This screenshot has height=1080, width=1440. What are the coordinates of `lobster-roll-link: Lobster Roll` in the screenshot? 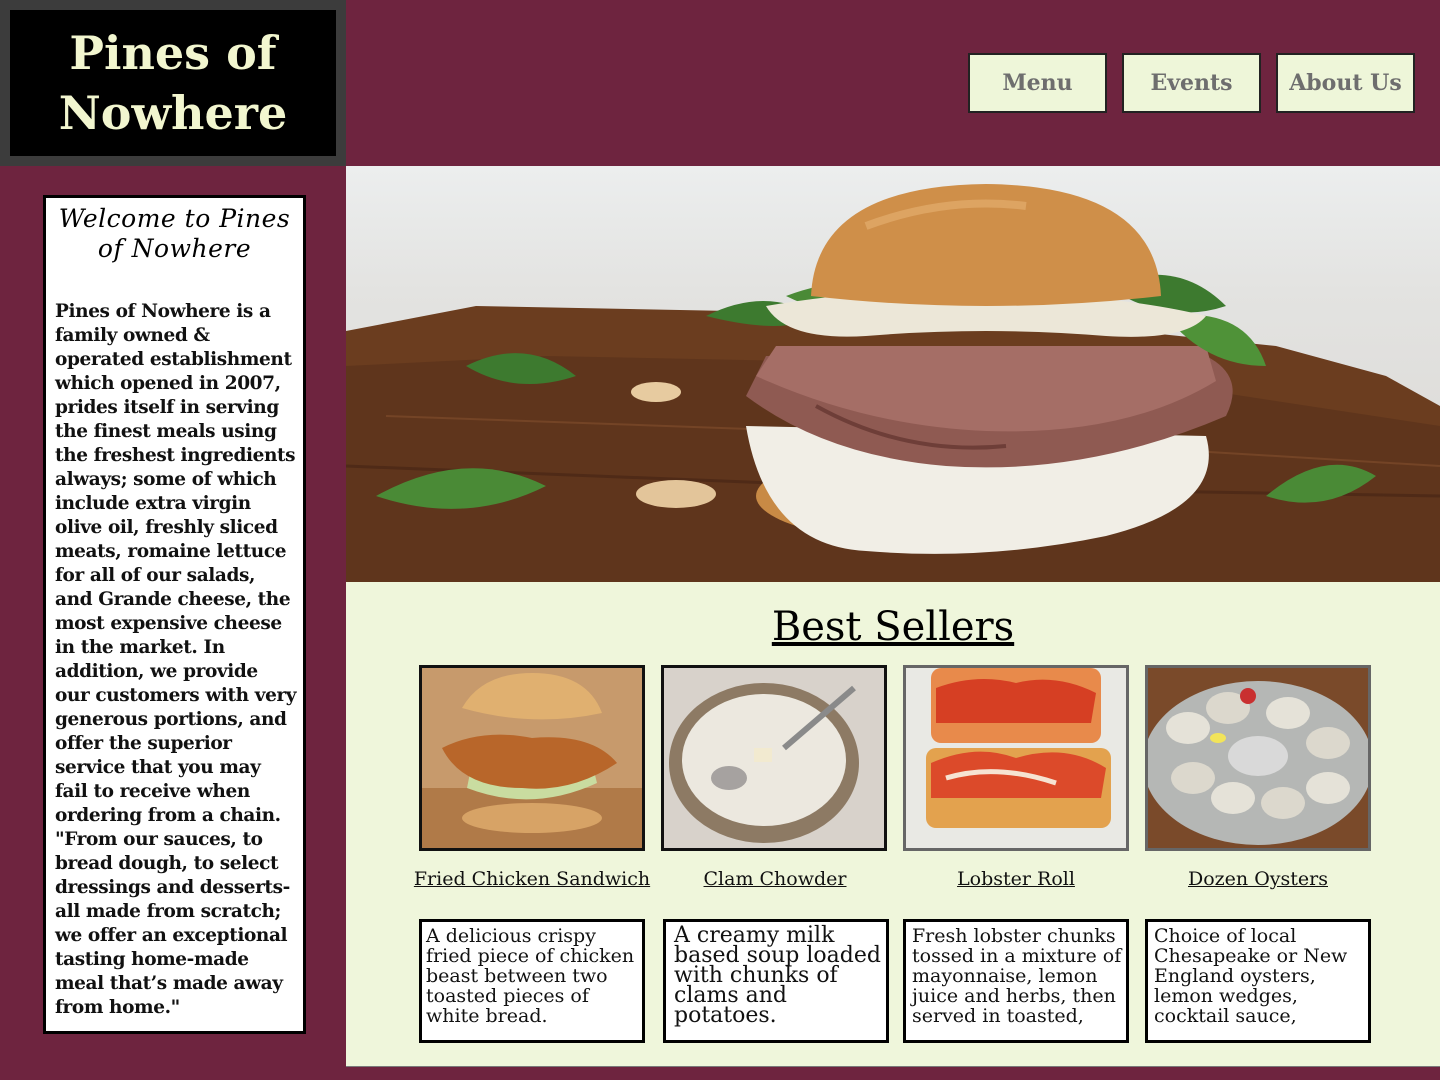 It's located at (1016, 879).